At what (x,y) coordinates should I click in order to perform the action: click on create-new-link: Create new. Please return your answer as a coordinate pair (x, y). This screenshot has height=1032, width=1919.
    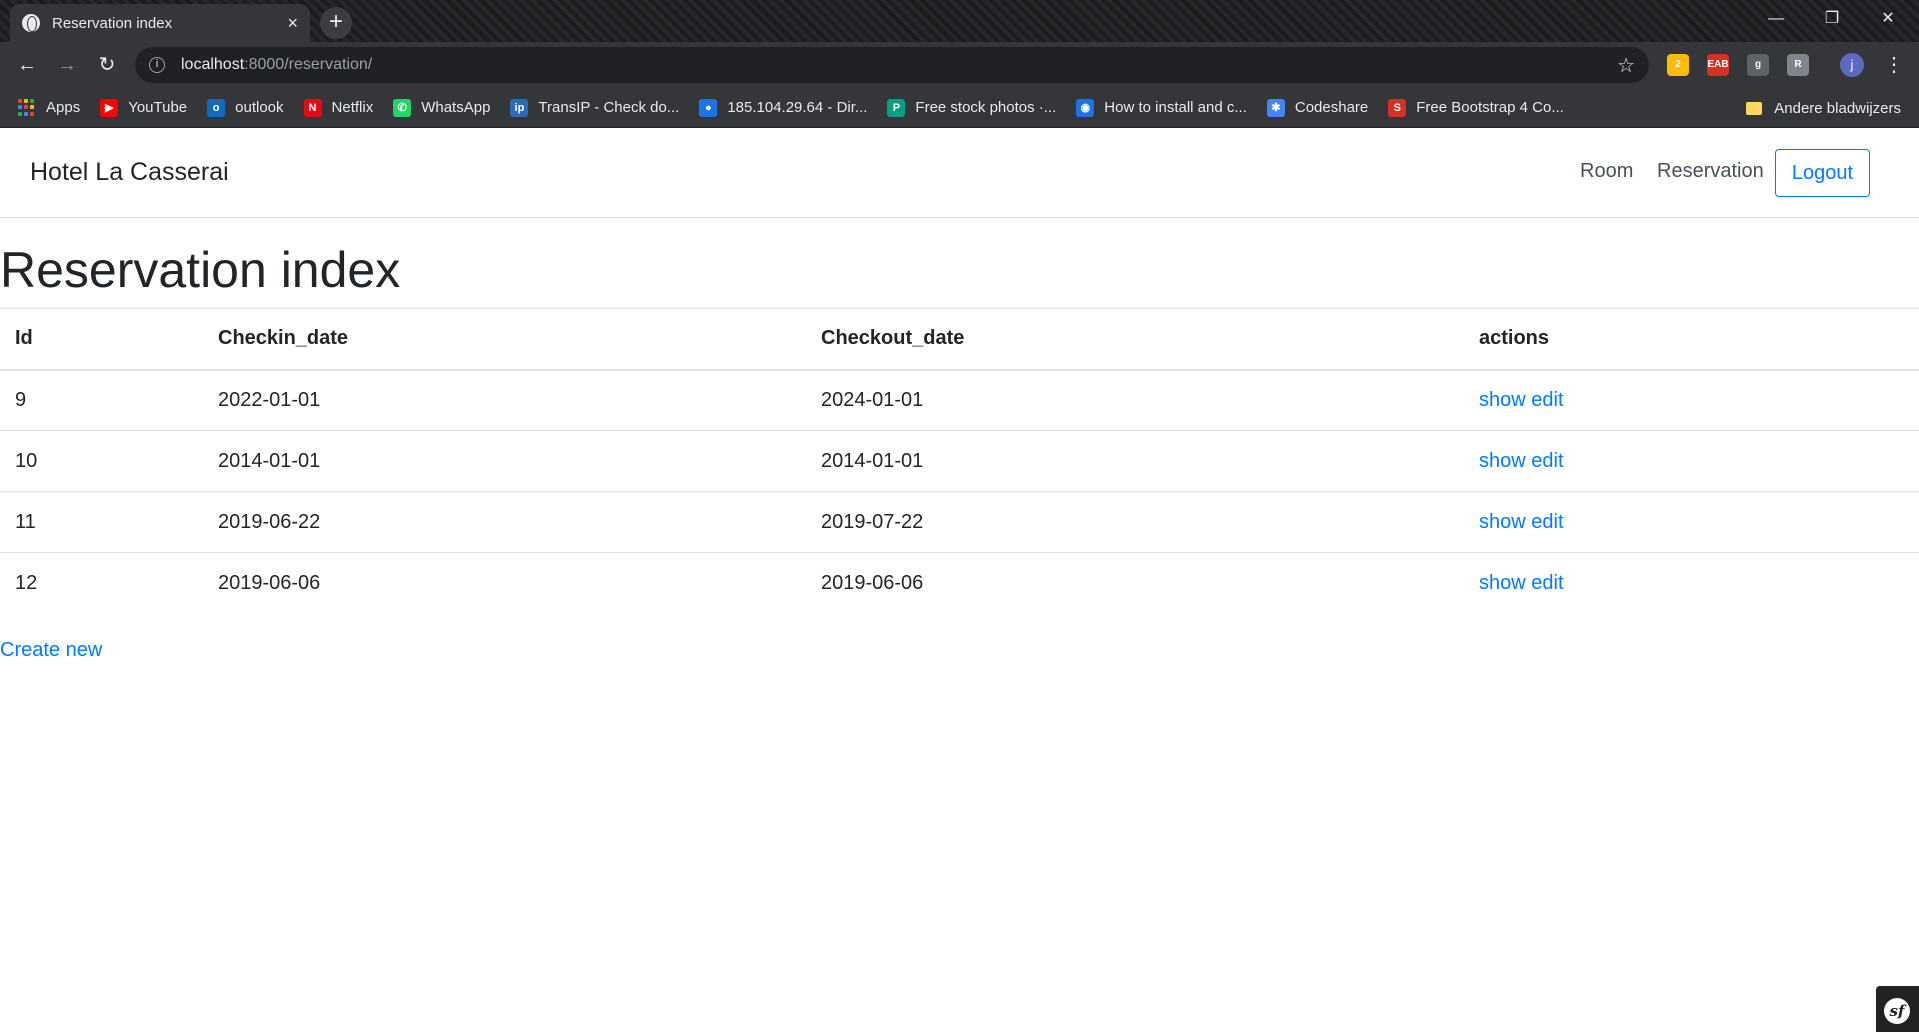
    Looking at the image, I should click on (51, 650).